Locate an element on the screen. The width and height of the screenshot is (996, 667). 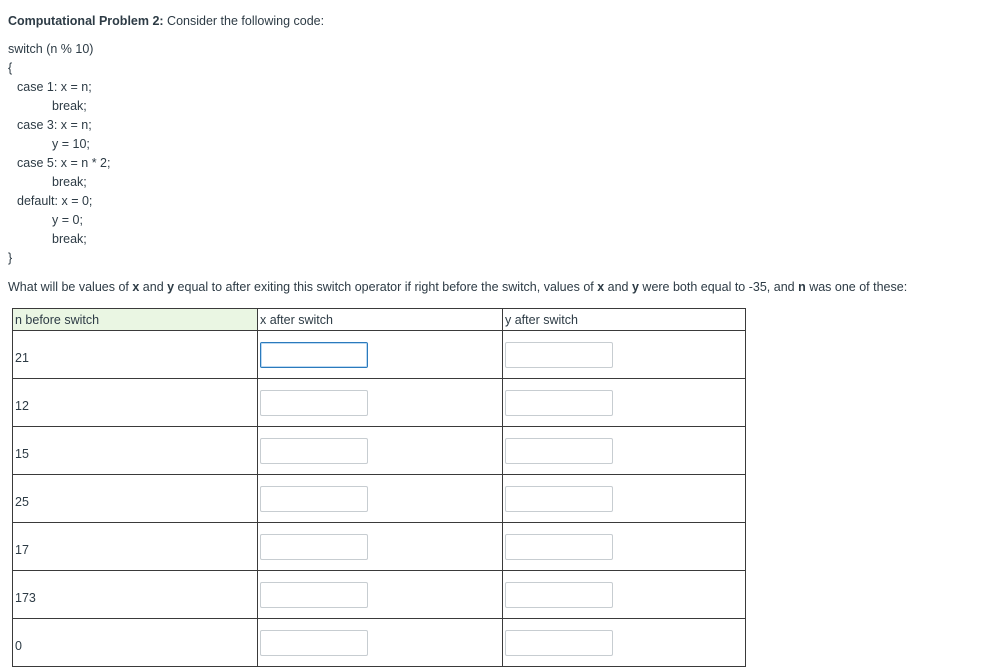
code-line: switch (n % 10) is located at coordinates (51, 49).